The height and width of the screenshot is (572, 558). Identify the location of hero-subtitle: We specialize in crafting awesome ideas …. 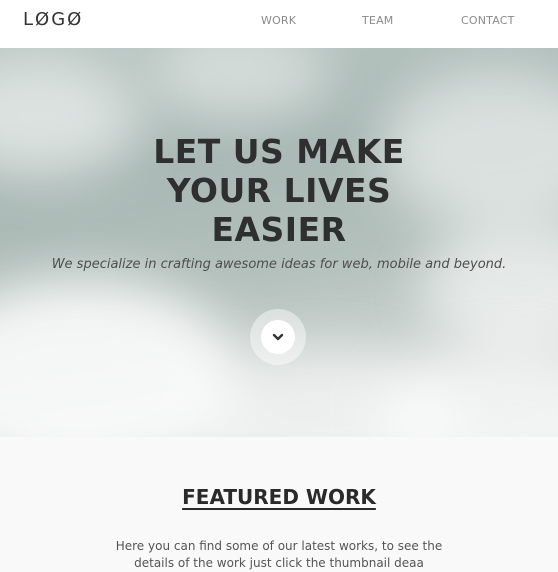
(279, 264).